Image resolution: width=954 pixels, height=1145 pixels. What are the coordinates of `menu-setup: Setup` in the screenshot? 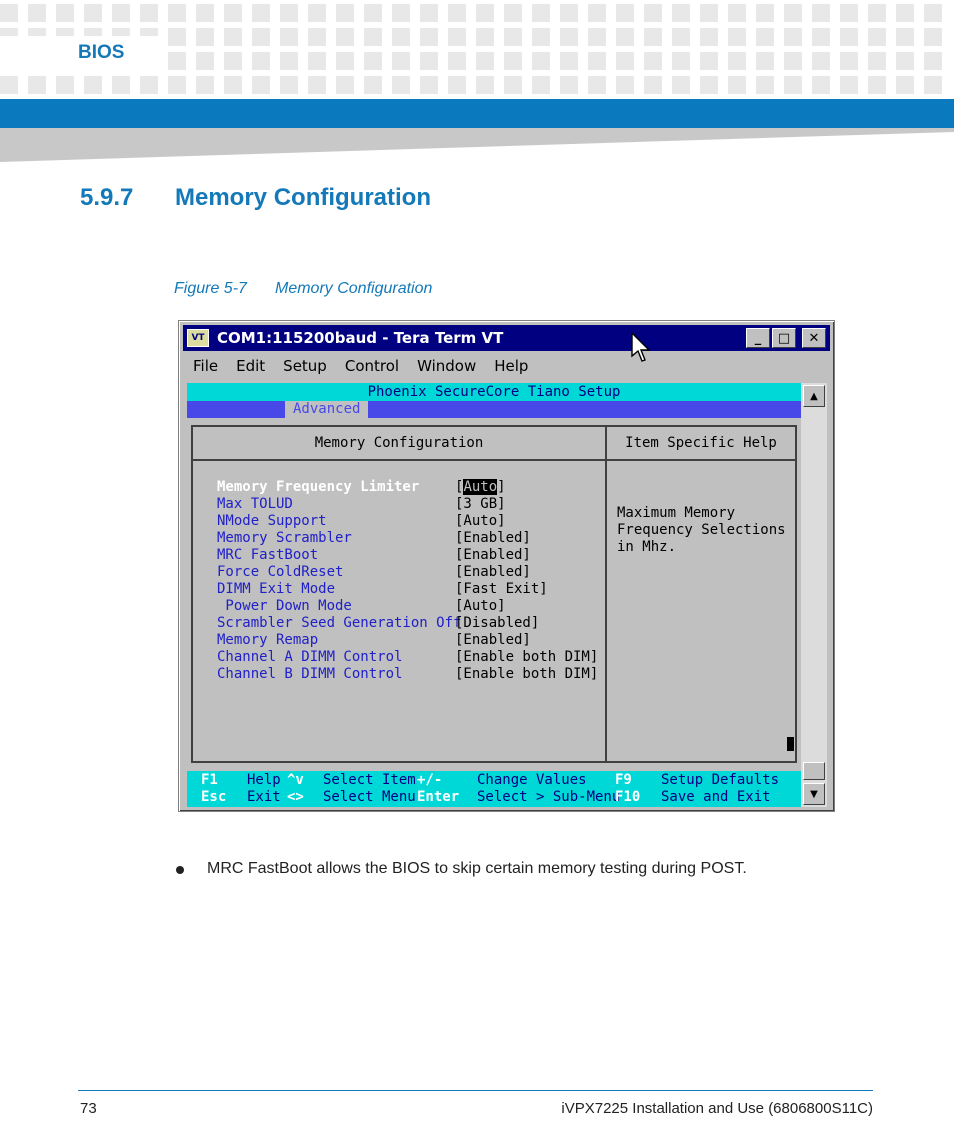 It's located at (305, 366).